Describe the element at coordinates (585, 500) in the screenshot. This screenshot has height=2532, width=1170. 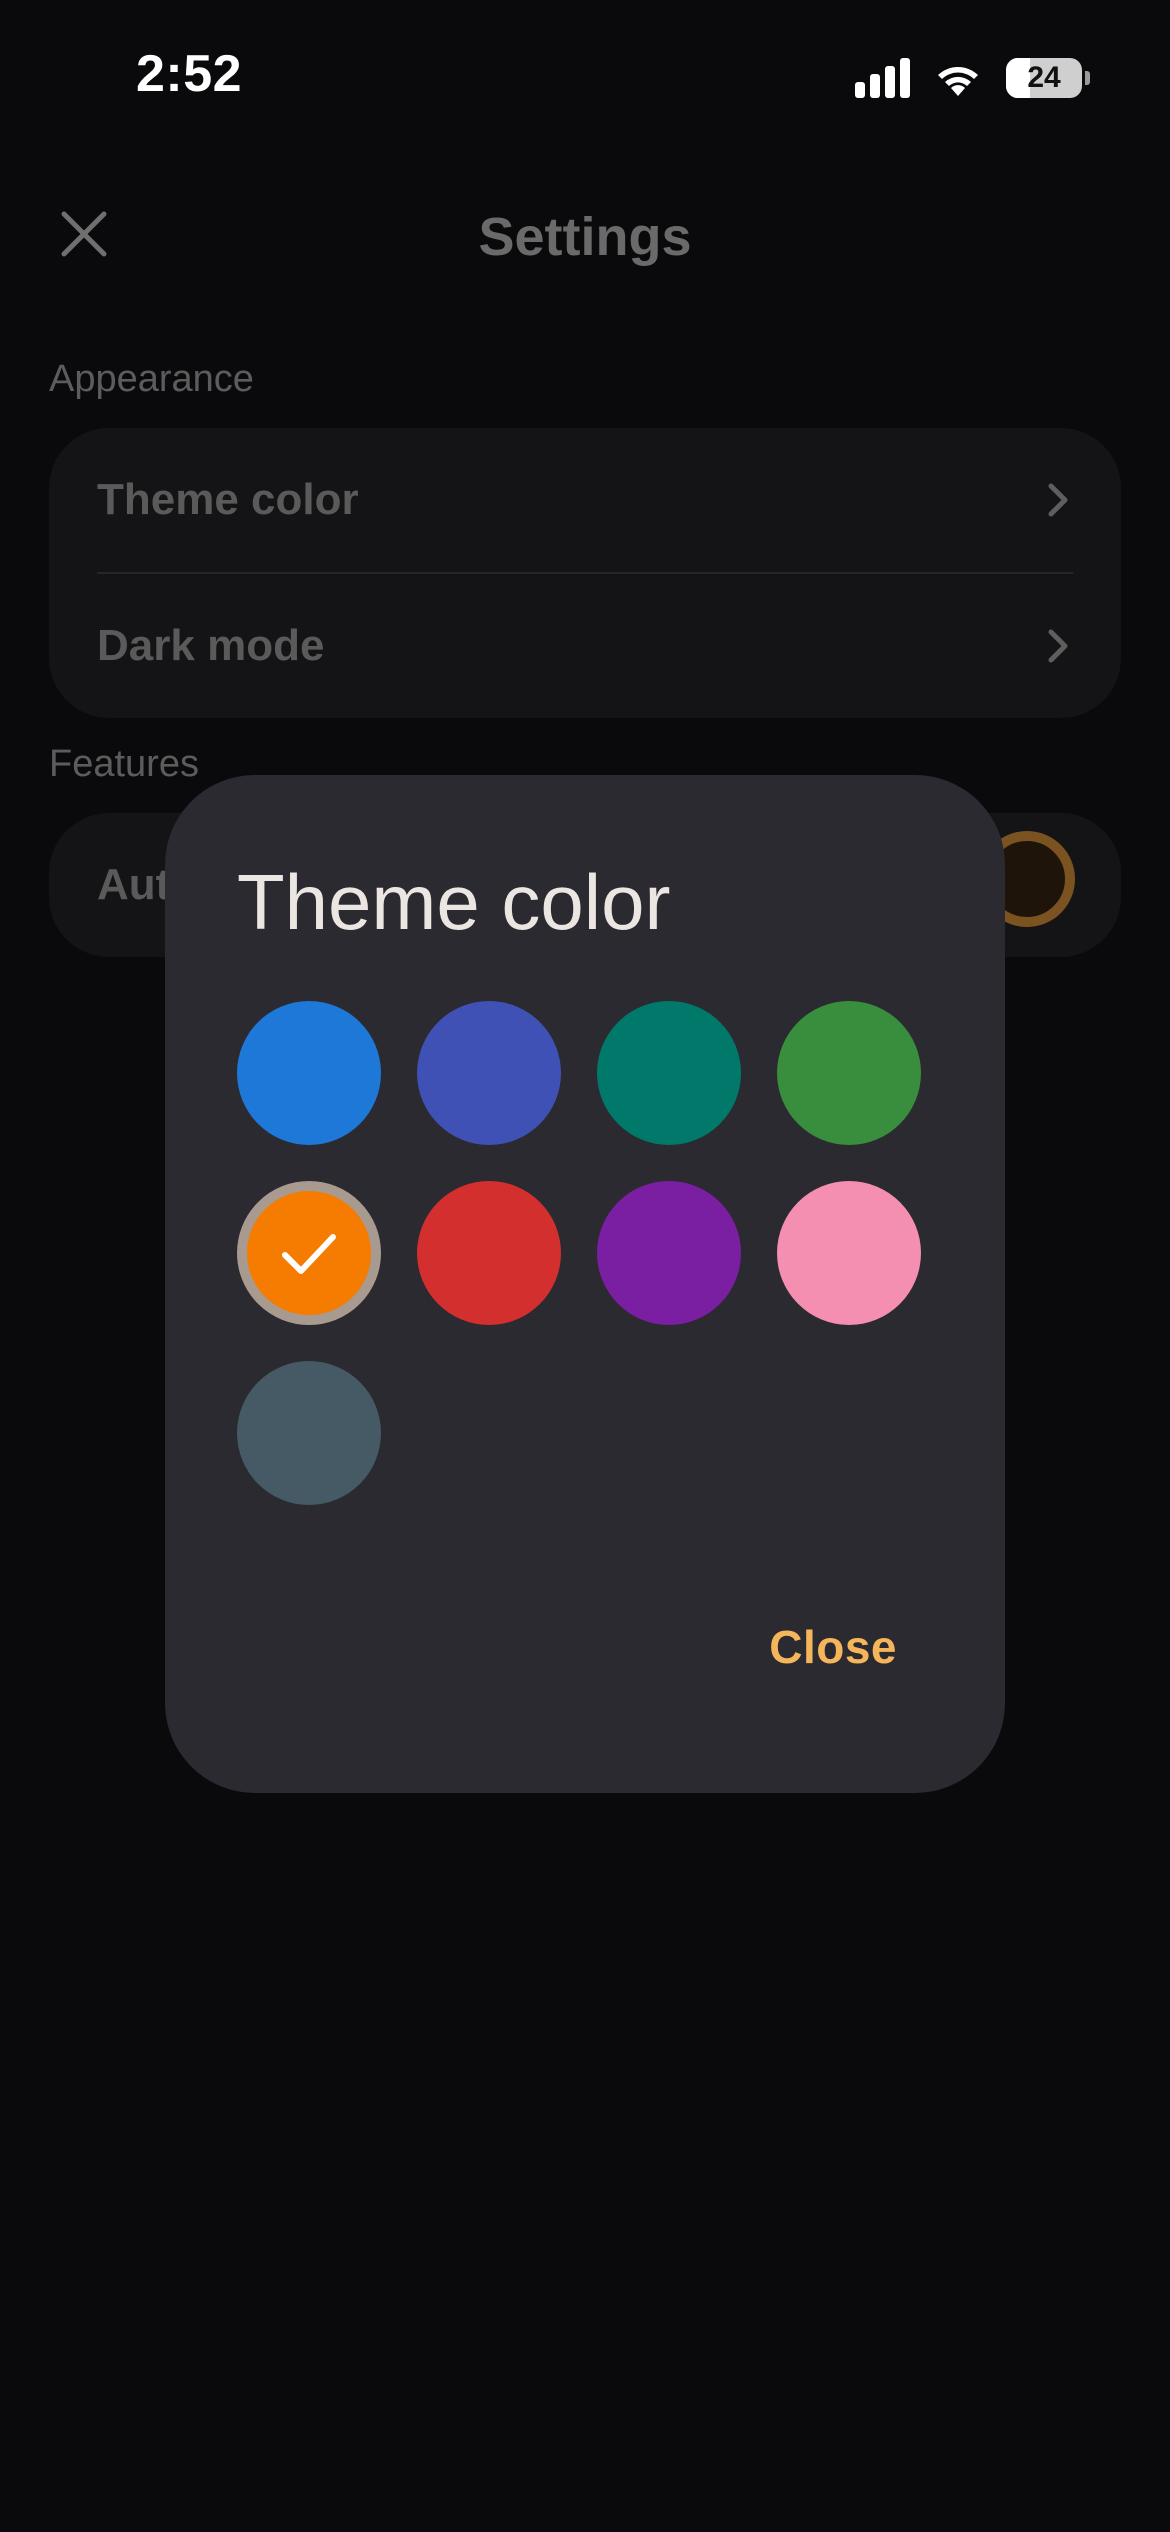
I see `settings-item-theme-color: Theme color` at that location.